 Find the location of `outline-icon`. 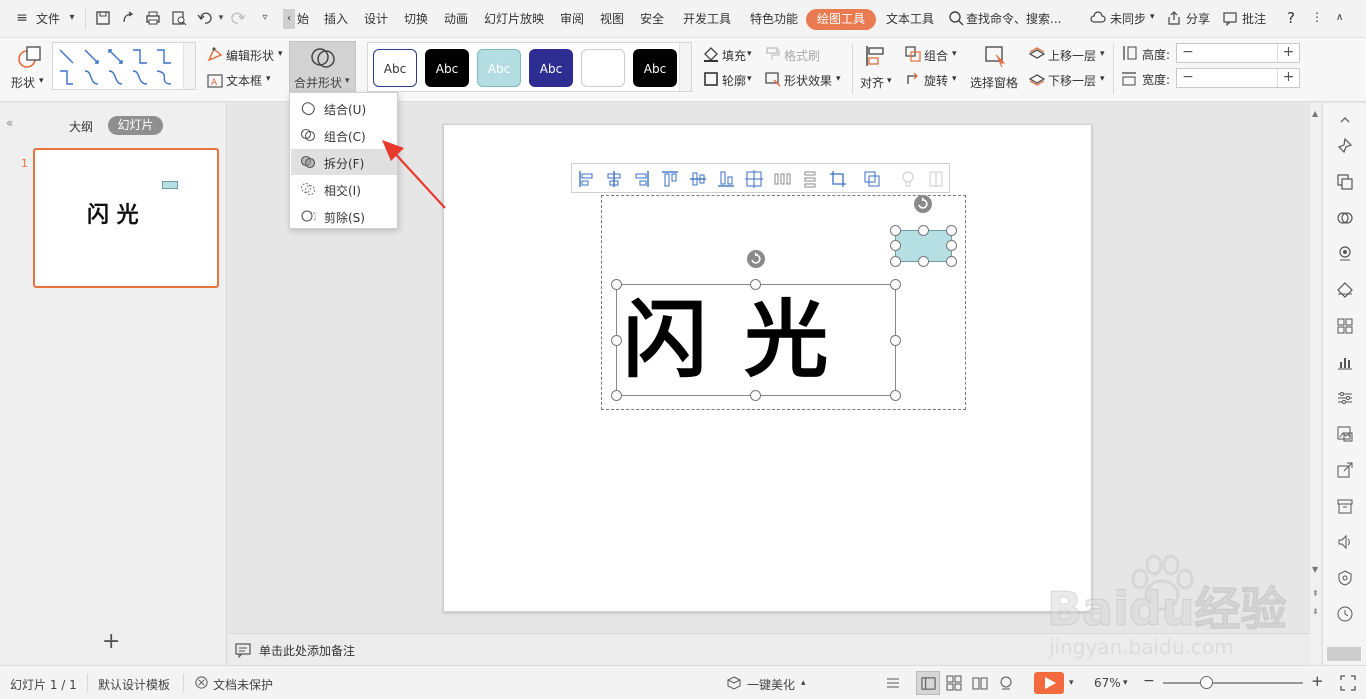

outline-icon is located at coordinates (711, 79).